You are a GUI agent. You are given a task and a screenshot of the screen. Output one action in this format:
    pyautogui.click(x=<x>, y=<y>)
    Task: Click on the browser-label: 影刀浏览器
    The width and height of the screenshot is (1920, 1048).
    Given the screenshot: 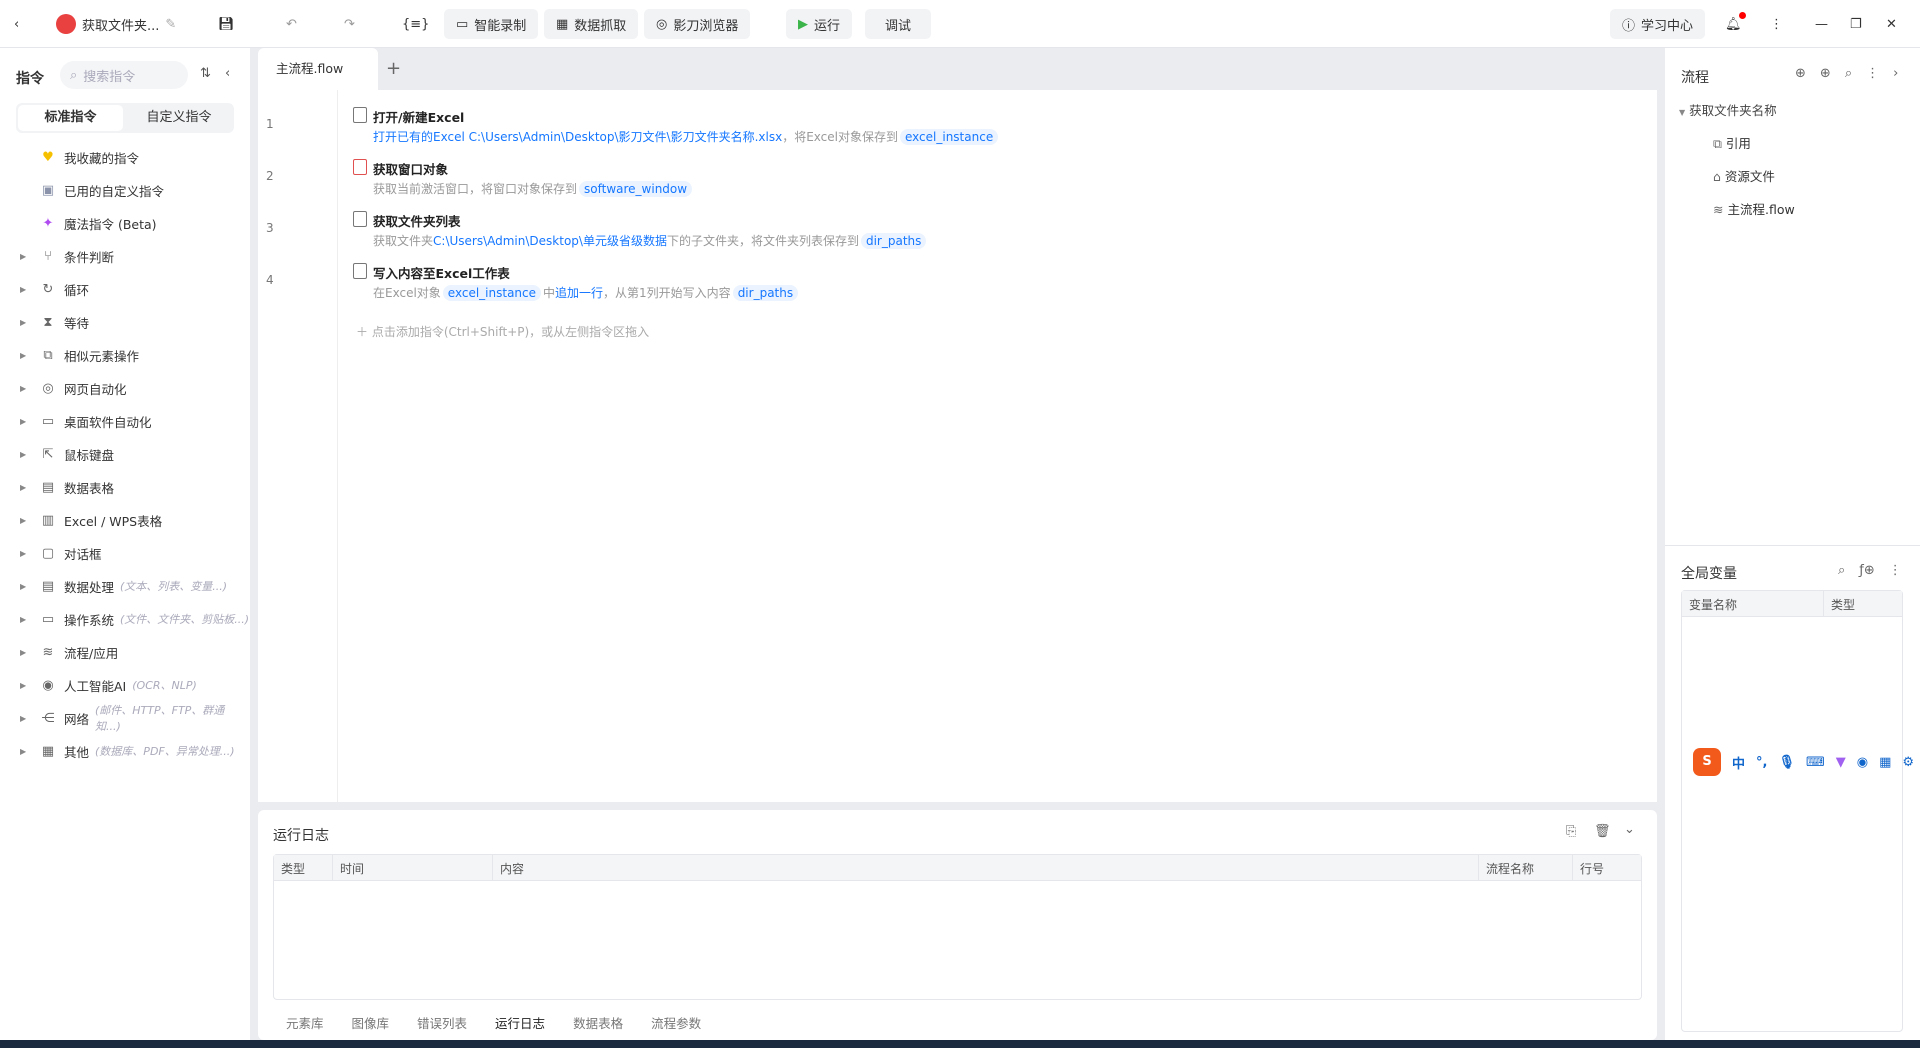 What is the action you would take?
    pyautogui.click(x=706, y=26)
    